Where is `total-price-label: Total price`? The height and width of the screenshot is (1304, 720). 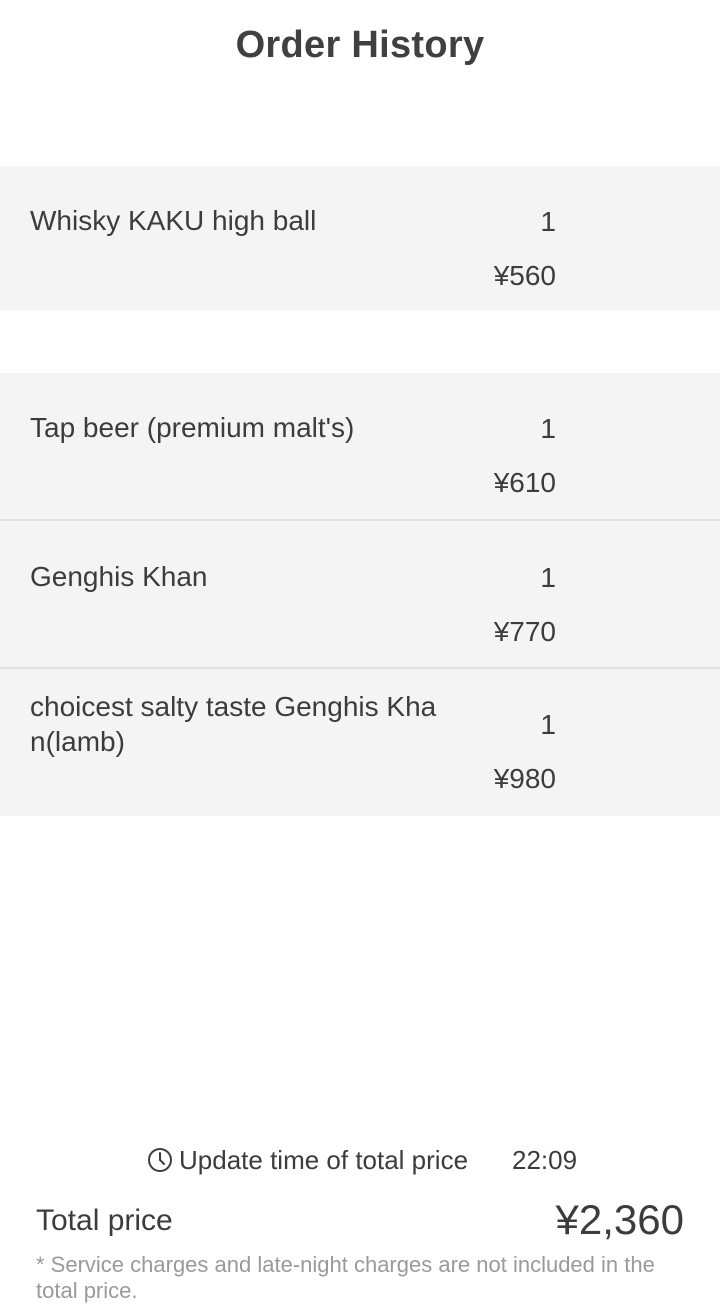 total-price-label: Total price is located at coordinates (104, 1220).